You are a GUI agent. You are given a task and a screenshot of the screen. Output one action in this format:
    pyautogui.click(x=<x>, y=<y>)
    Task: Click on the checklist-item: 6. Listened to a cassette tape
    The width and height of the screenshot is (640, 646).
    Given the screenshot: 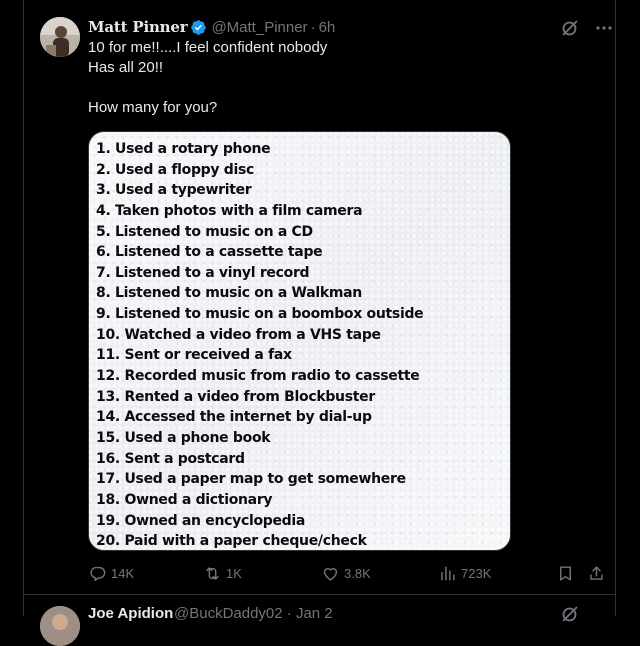 What is the action you would take?
    pyautogui.click(x=209, y=252)
    